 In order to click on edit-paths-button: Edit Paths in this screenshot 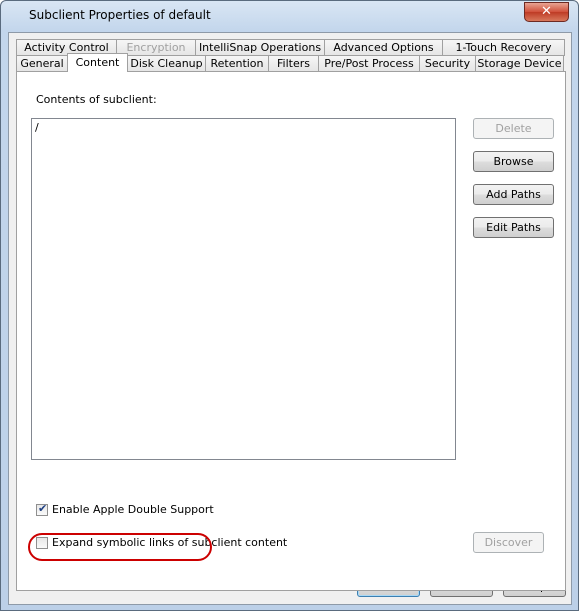, I will do `click(513, 227)`.